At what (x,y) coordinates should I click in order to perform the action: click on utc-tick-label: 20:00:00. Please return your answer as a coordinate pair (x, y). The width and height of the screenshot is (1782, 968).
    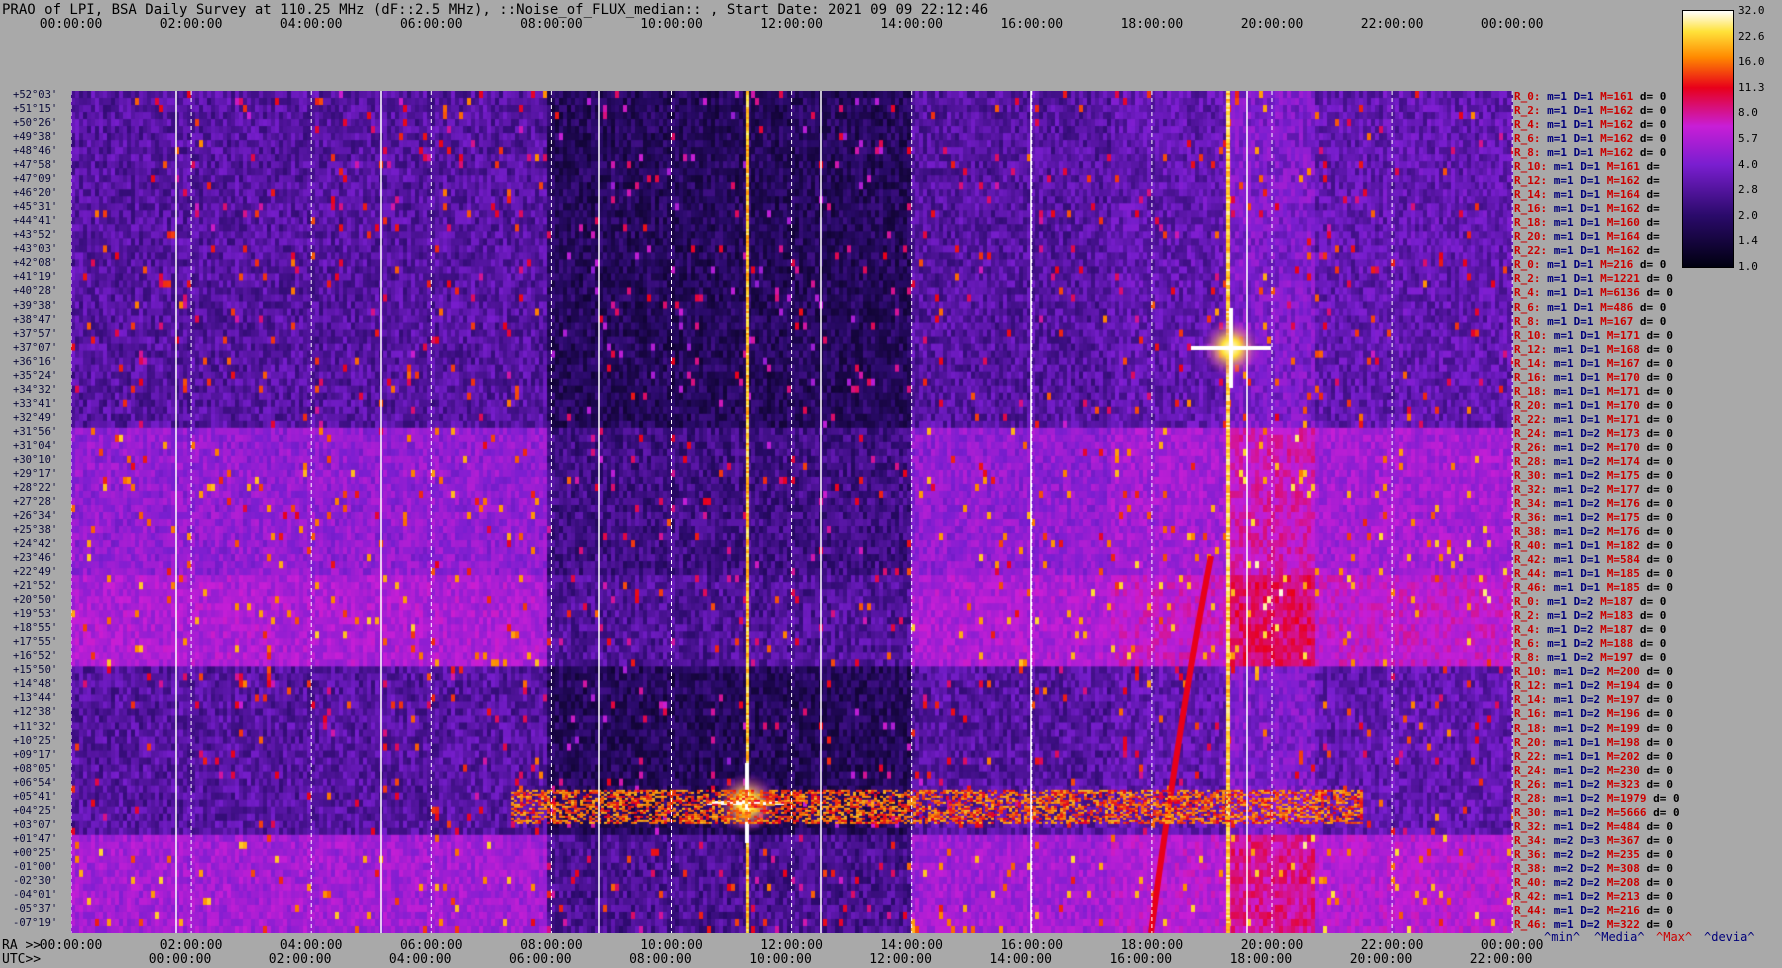
    Looking at the image, I should click on (1381, 959).